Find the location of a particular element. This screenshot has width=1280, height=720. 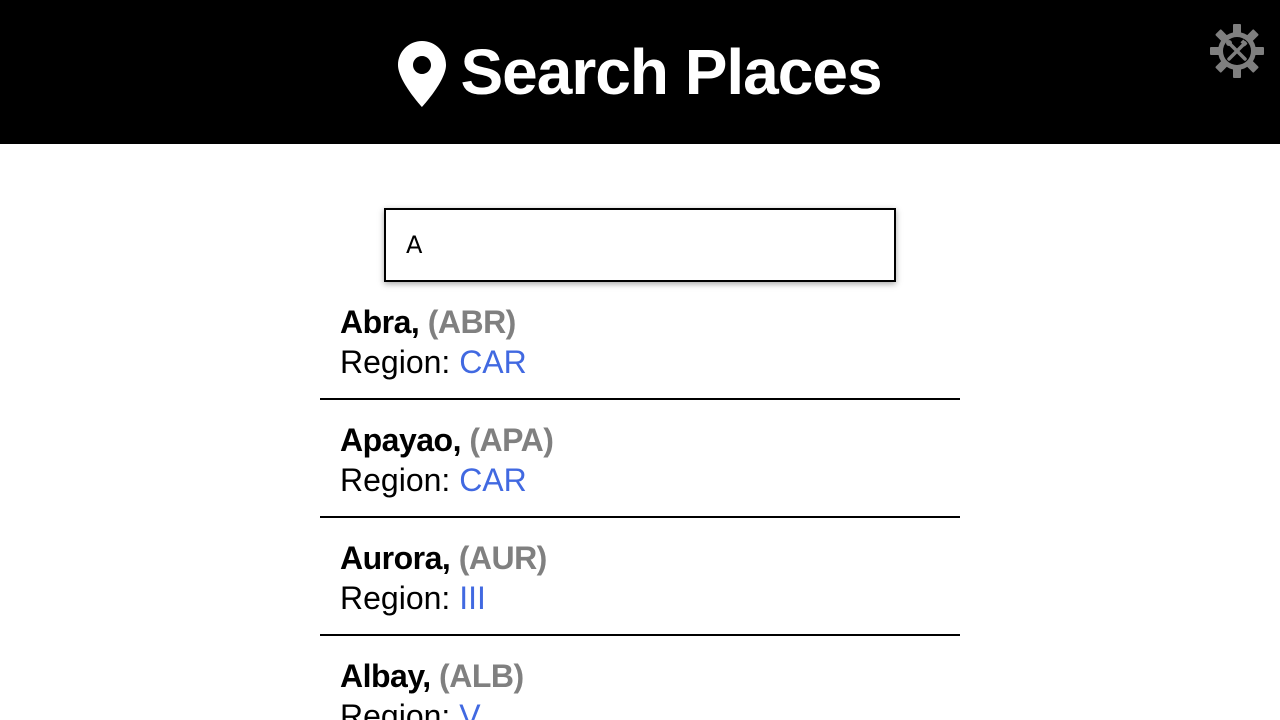

place-region: Region: V is located at coordinates (640, 708).